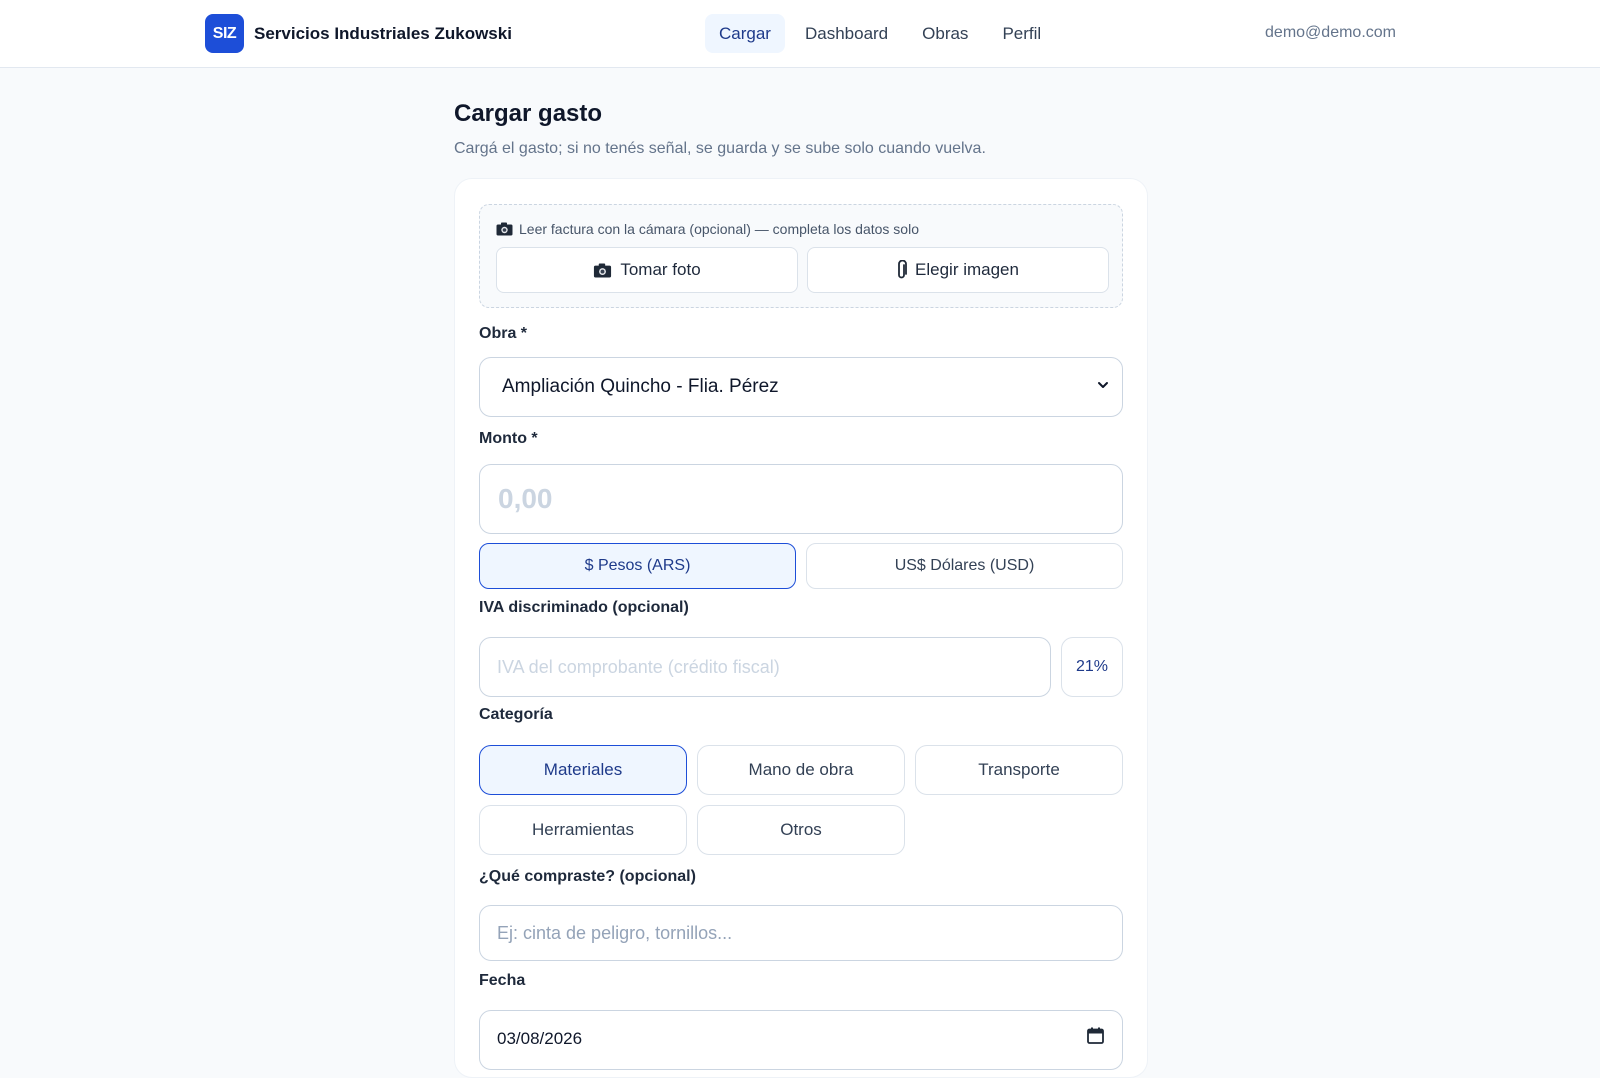 The height and width of the screenshot is (1078, 1600). I want to click on brand-logo: SIZ, so click(224, 33).